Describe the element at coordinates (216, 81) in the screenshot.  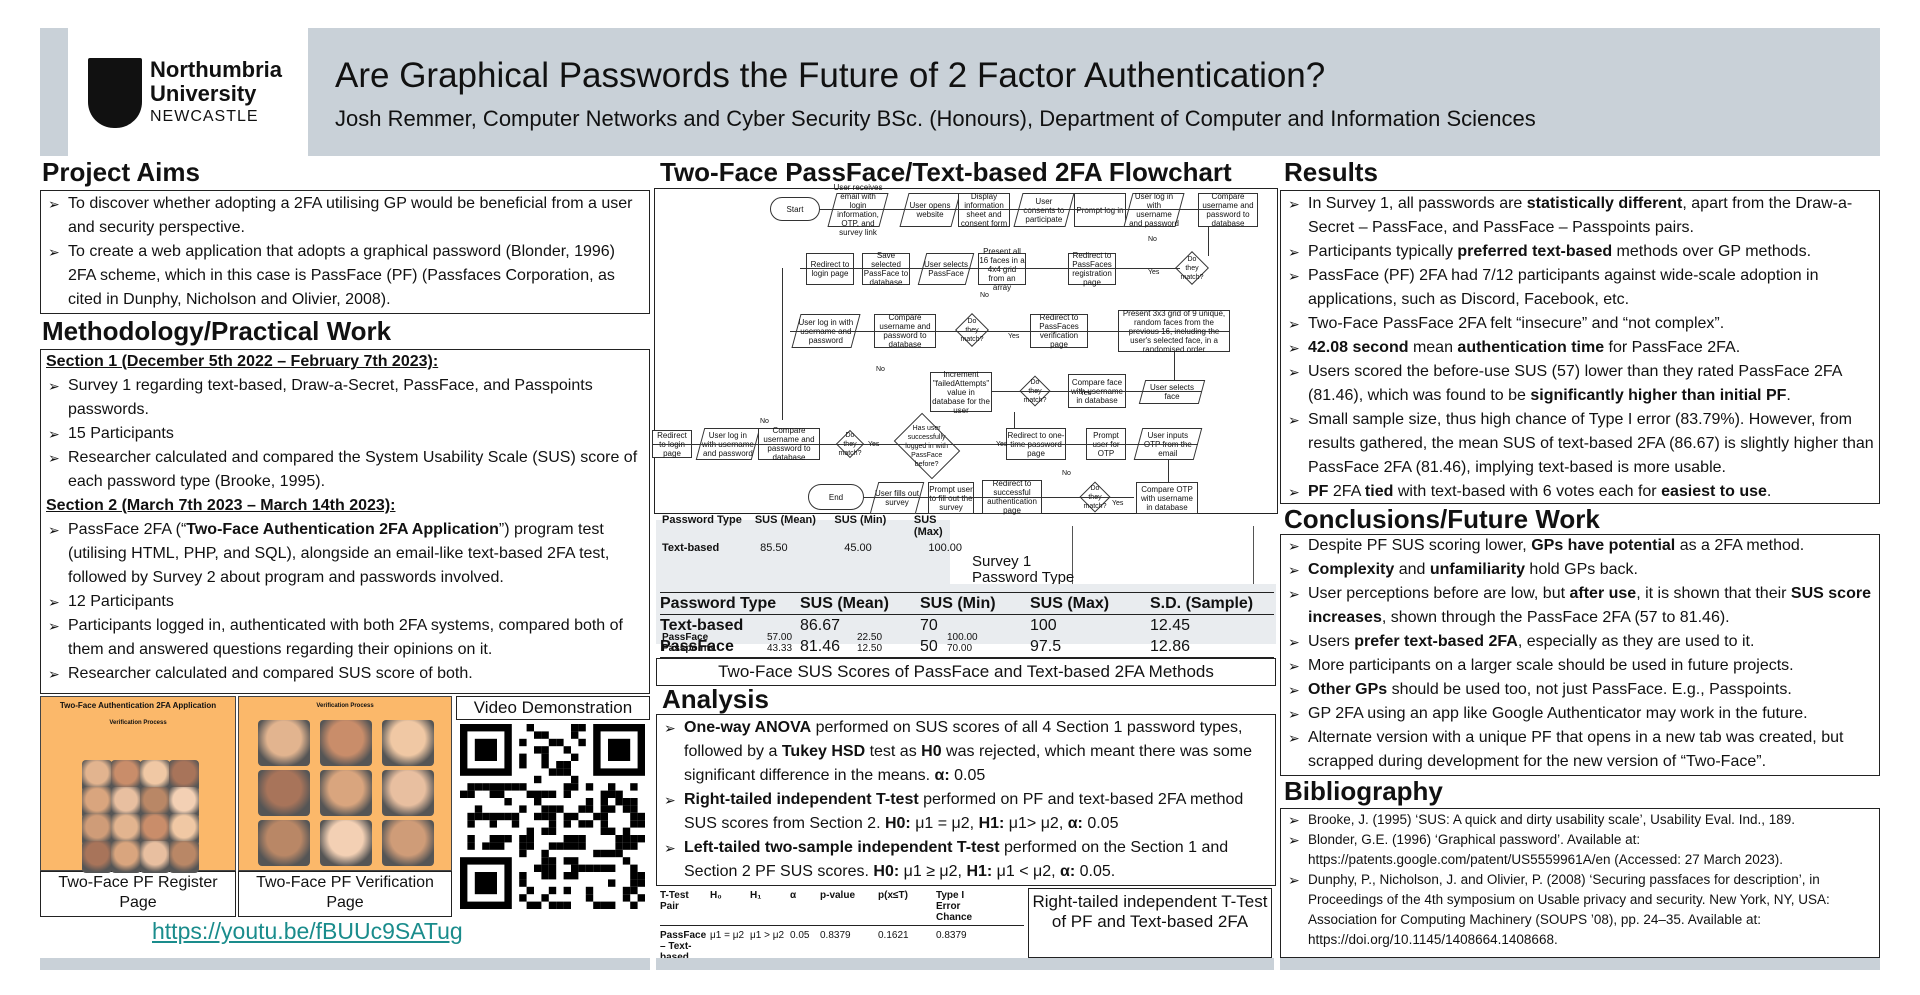
I see `university-name: Northumbria University` at that location.